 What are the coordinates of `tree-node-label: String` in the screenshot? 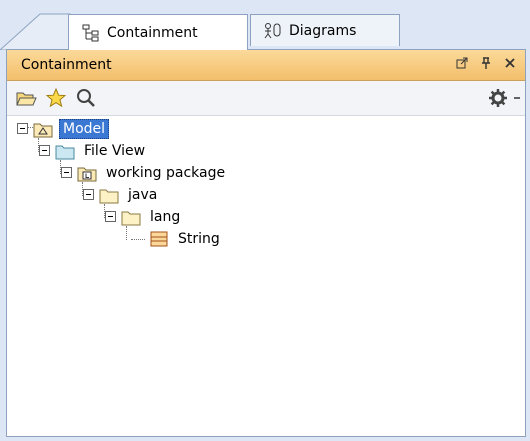 It's located at (199, 239).